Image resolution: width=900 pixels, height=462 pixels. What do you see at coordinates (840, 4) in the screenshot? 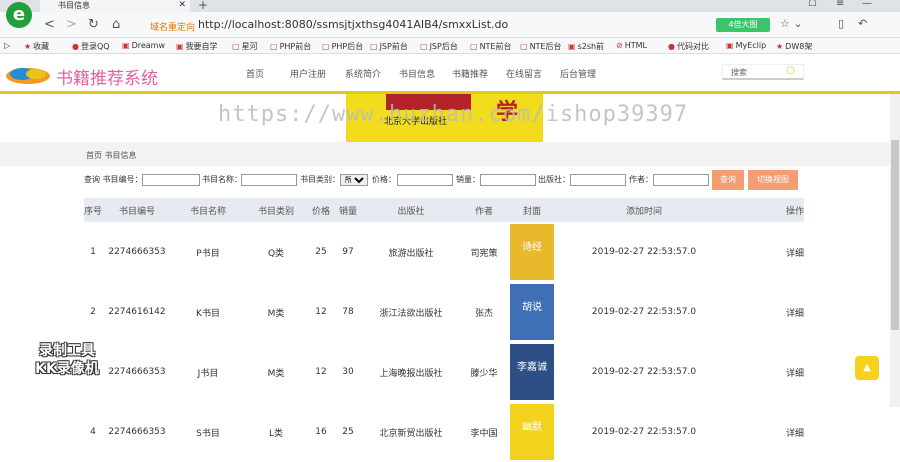
I see `menu-icon: ≡` at bounding box center [840, 4].